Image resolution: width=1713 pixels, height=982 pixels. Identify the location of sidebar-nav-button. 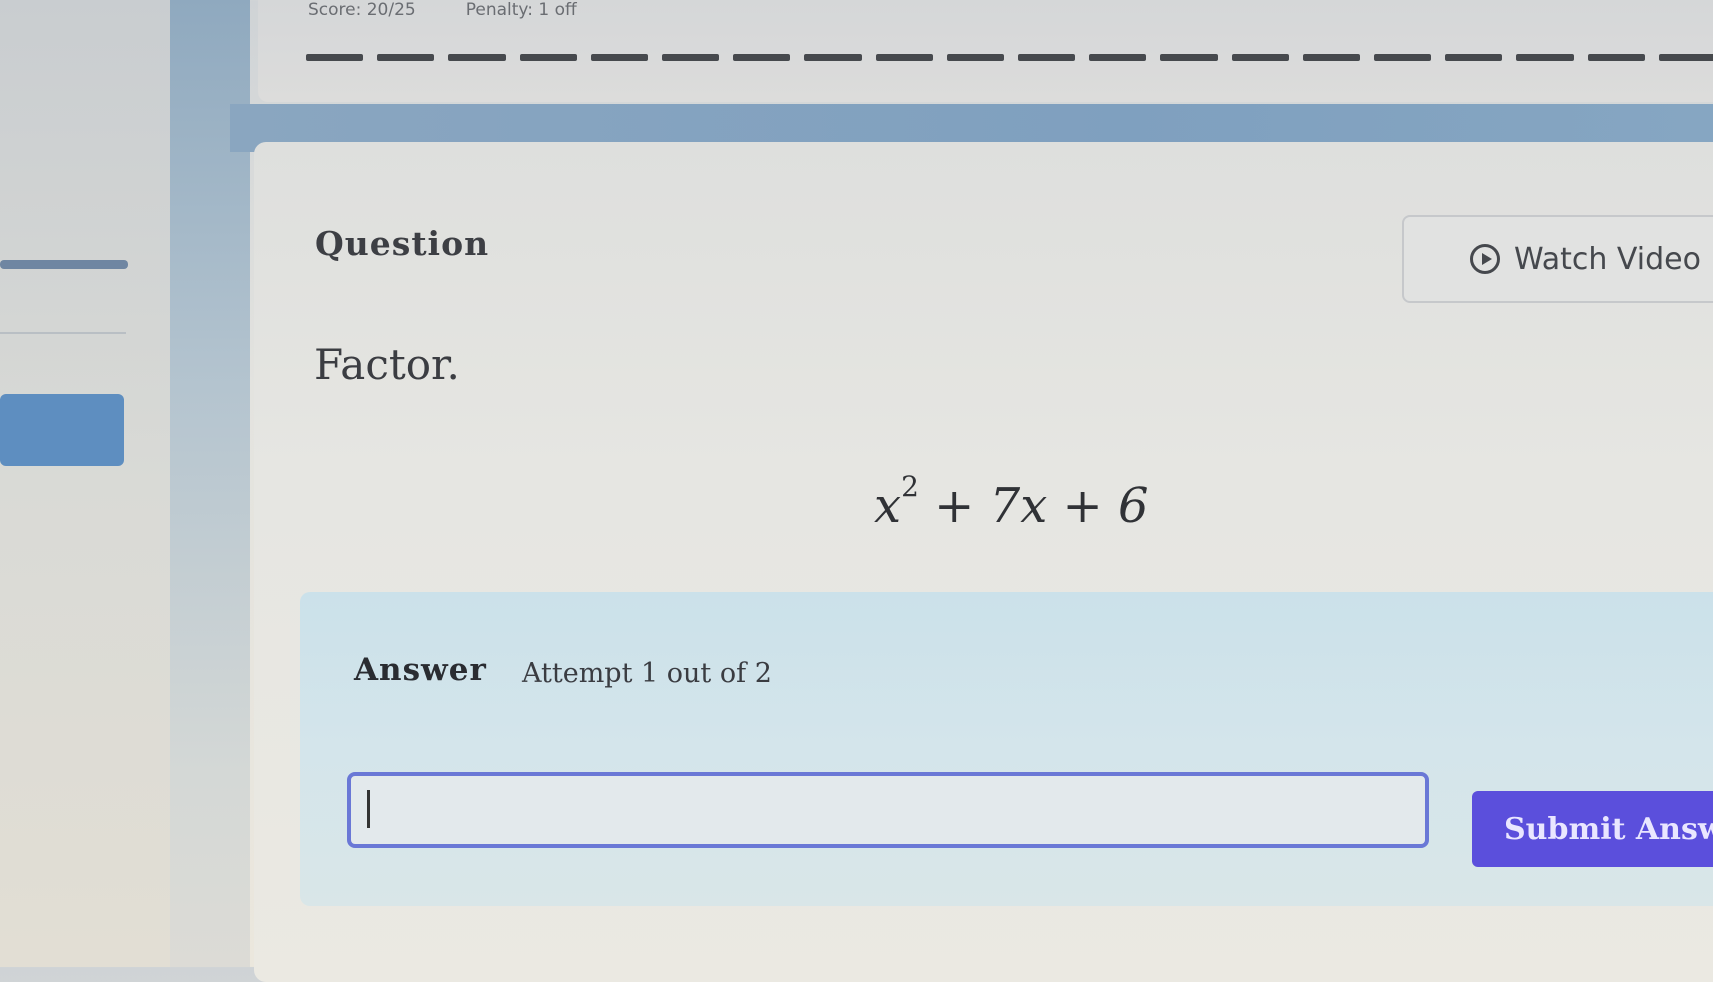
(62, 430).